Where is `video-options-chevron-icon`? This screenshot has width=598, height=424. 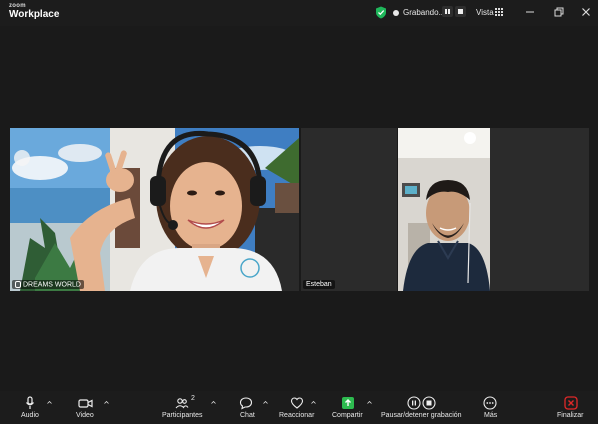 video-options-chevron-icon is located at coordinates (106, 402).